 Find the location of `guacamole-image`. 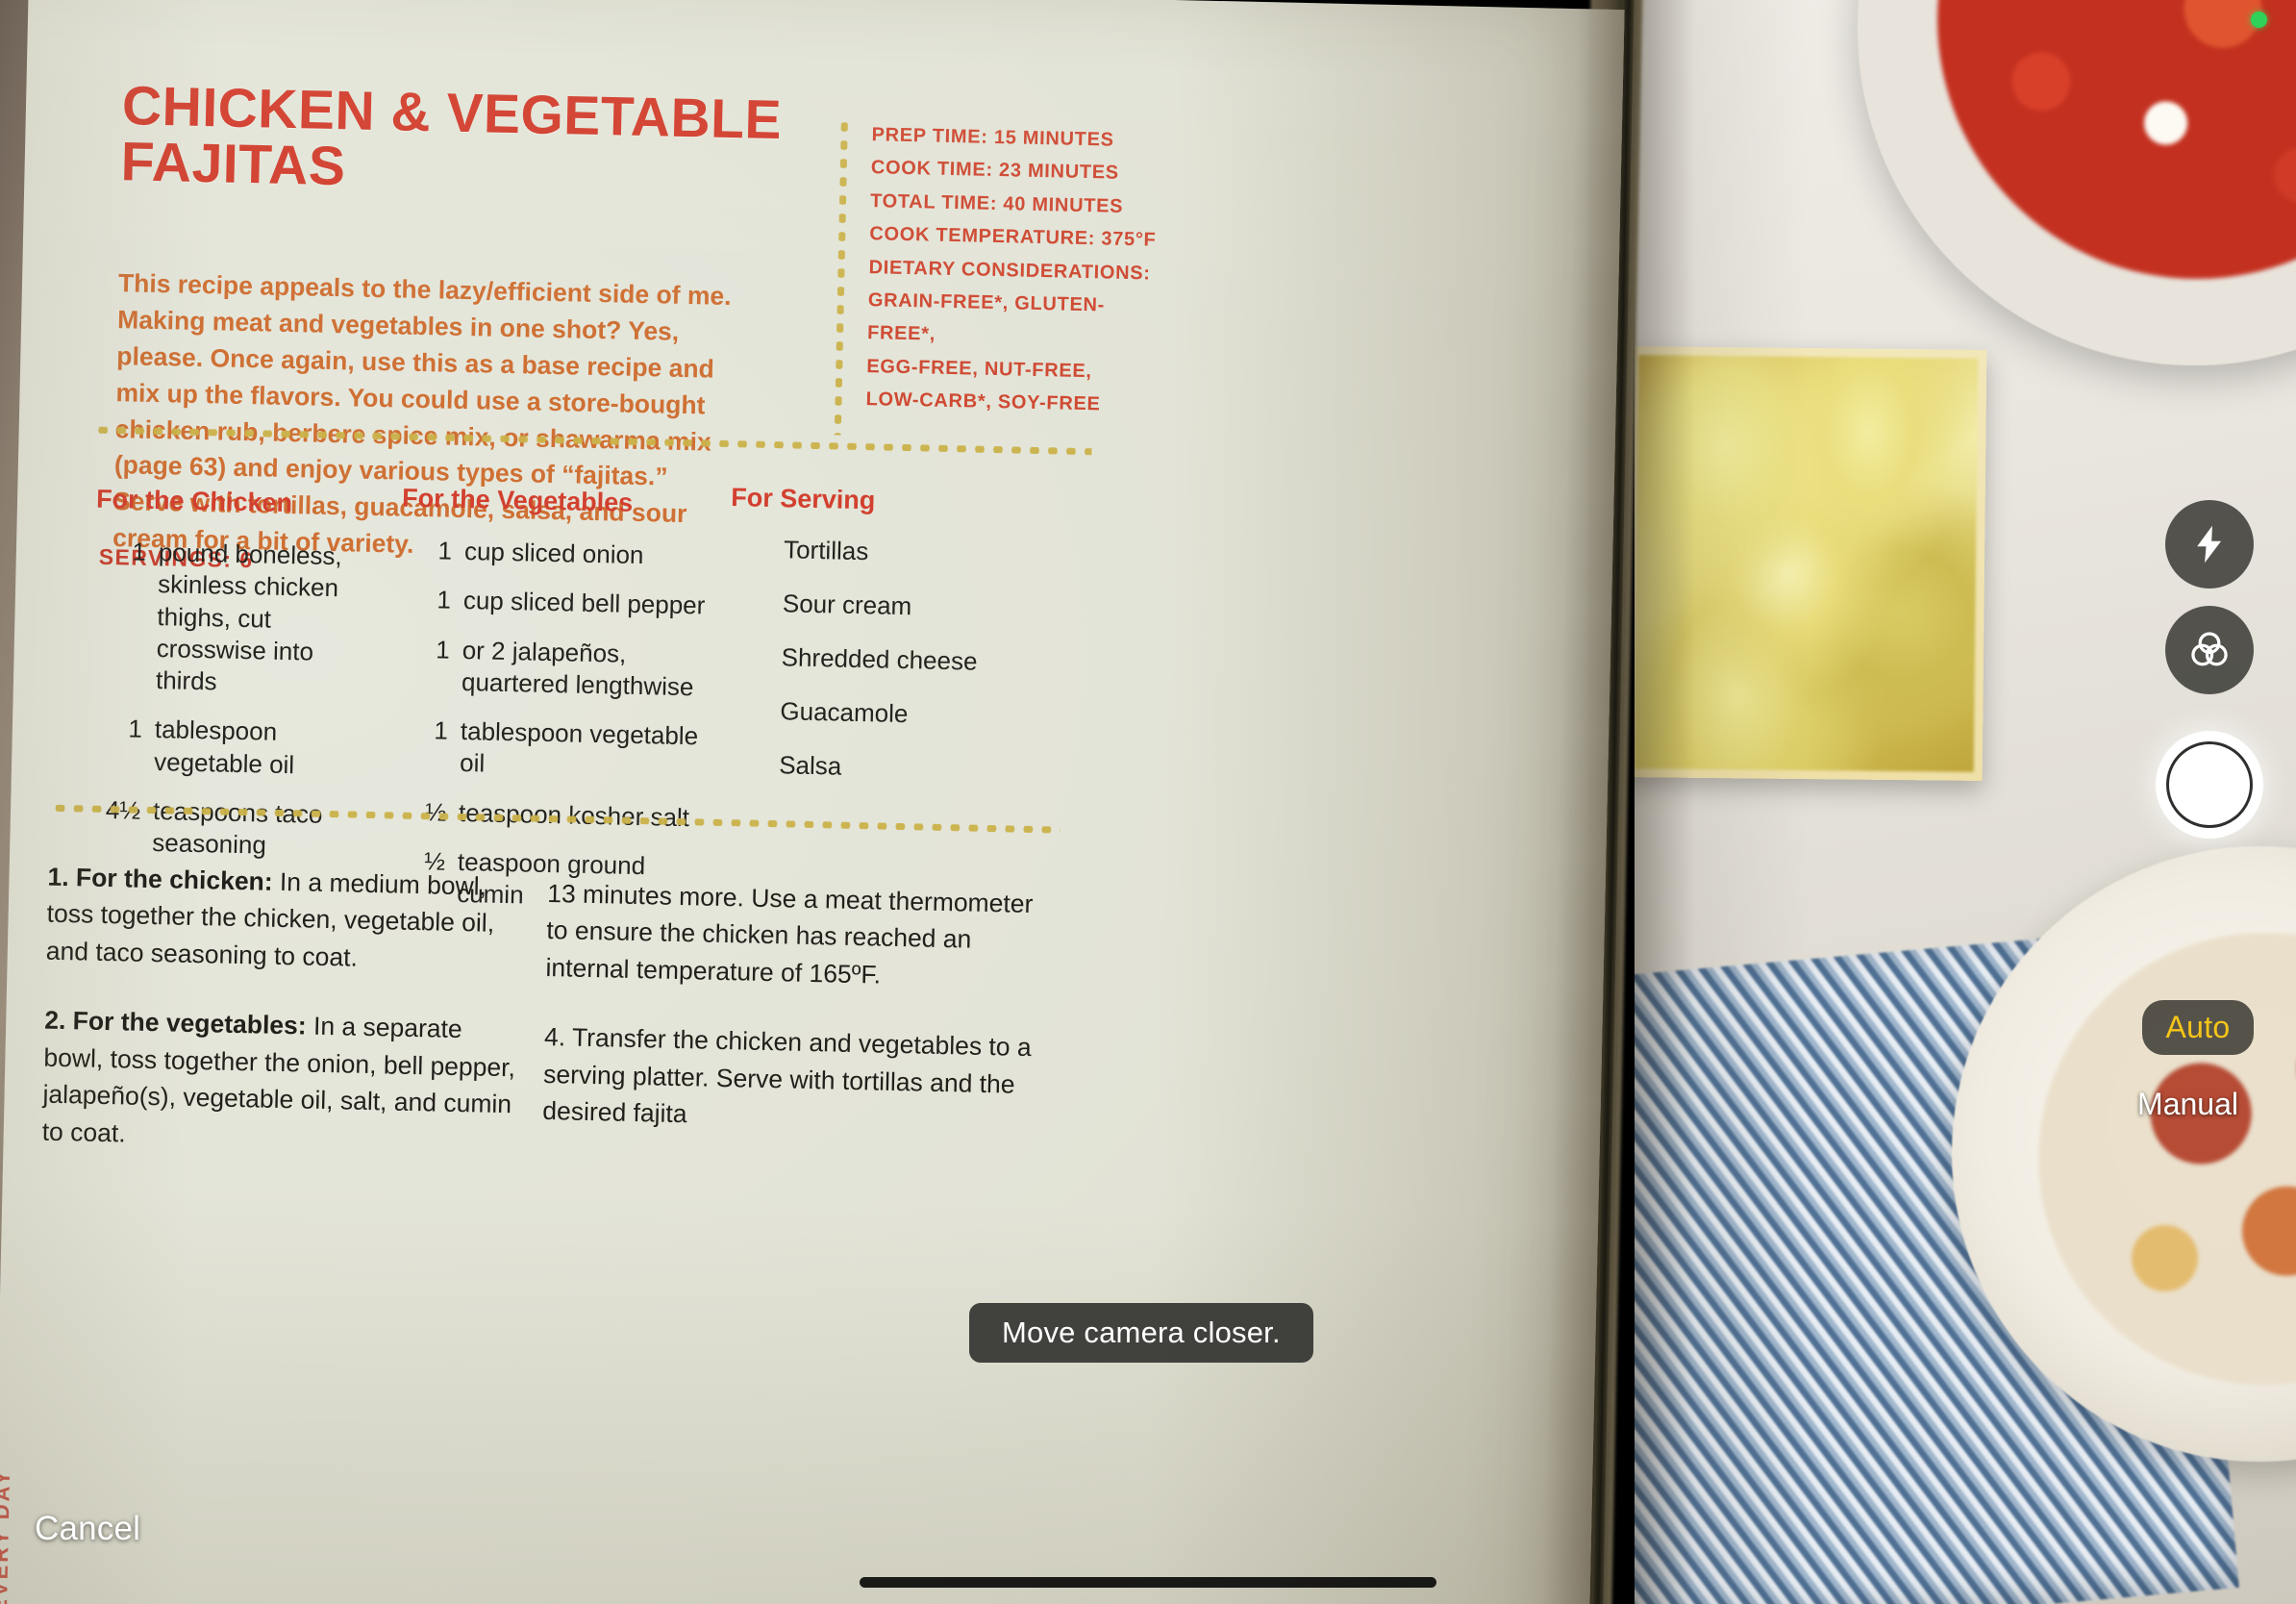

guacamole-image is located at coordinates (1807, 563).